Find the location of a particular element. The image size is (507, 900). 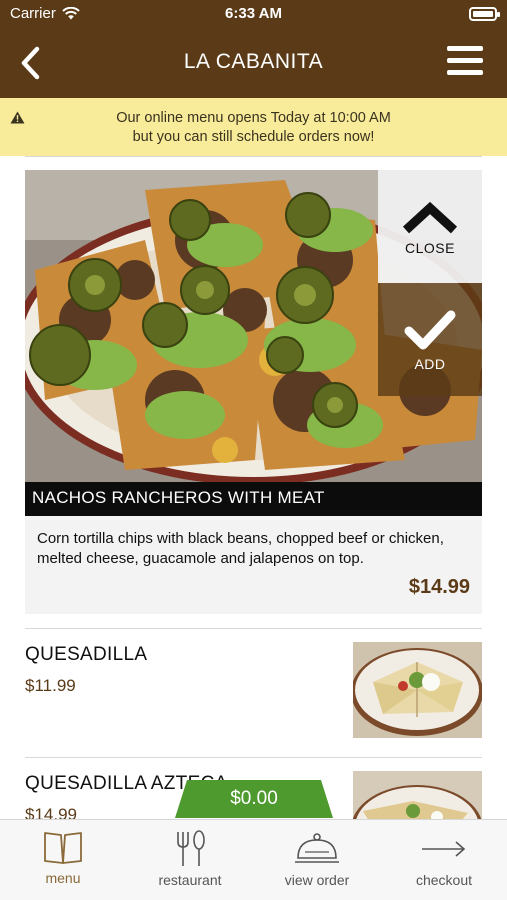

tab-view-order: view order is located at coordinates (317, 860).